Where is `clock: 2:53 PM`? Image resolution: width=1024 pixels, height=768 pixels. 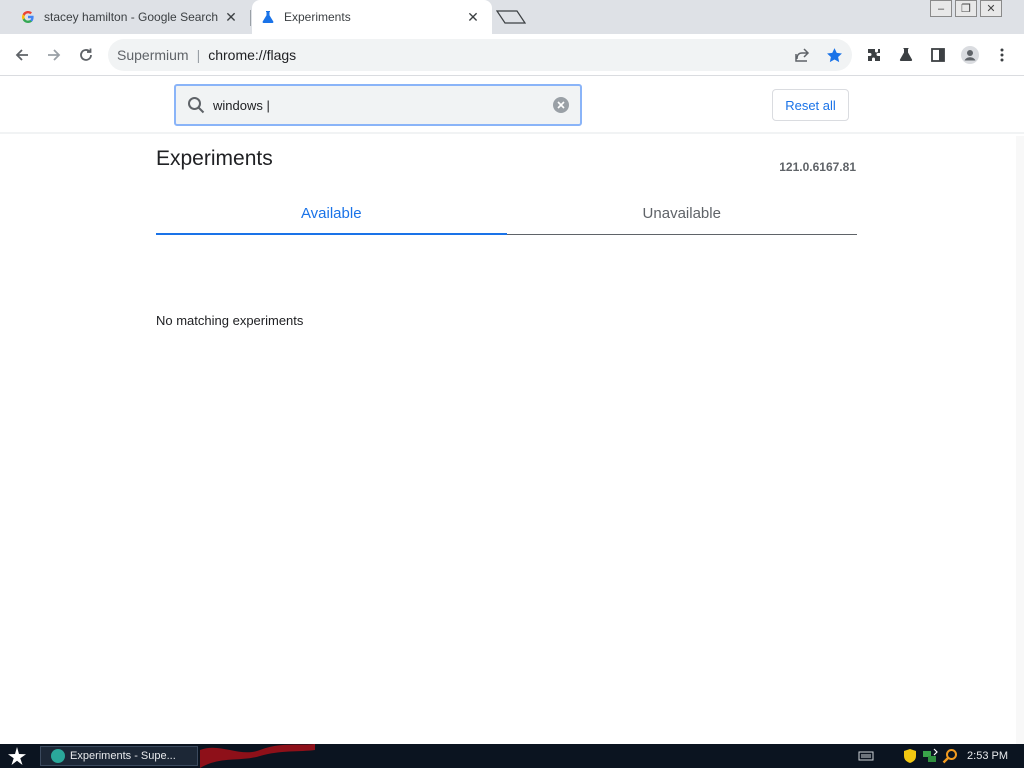 clock: 2:53 PM is located at coordinates (987, 756).